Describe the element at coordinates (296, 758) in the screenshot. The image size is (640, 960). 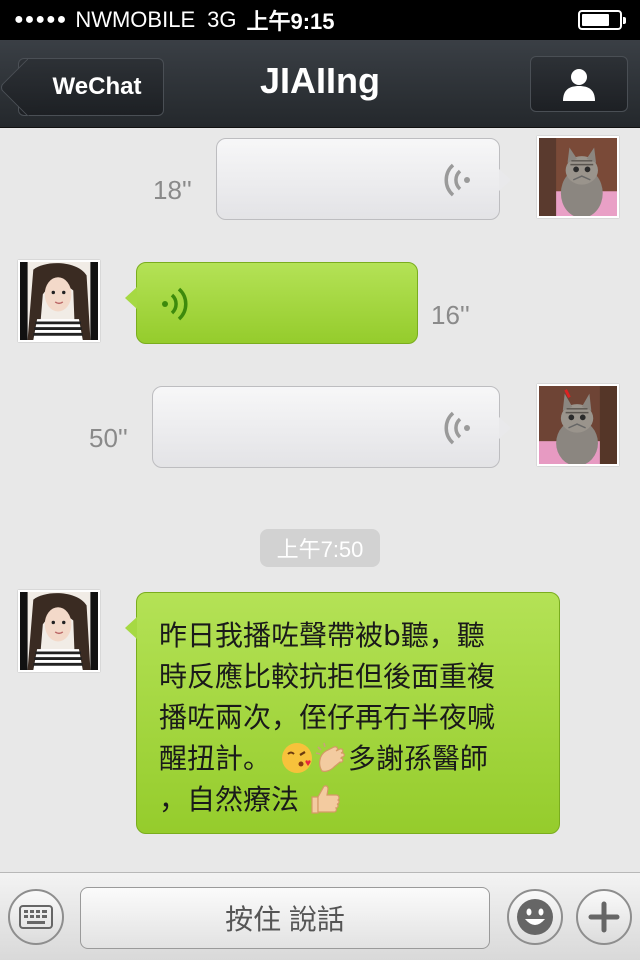
I see `kissing-face-emoji` at that location.